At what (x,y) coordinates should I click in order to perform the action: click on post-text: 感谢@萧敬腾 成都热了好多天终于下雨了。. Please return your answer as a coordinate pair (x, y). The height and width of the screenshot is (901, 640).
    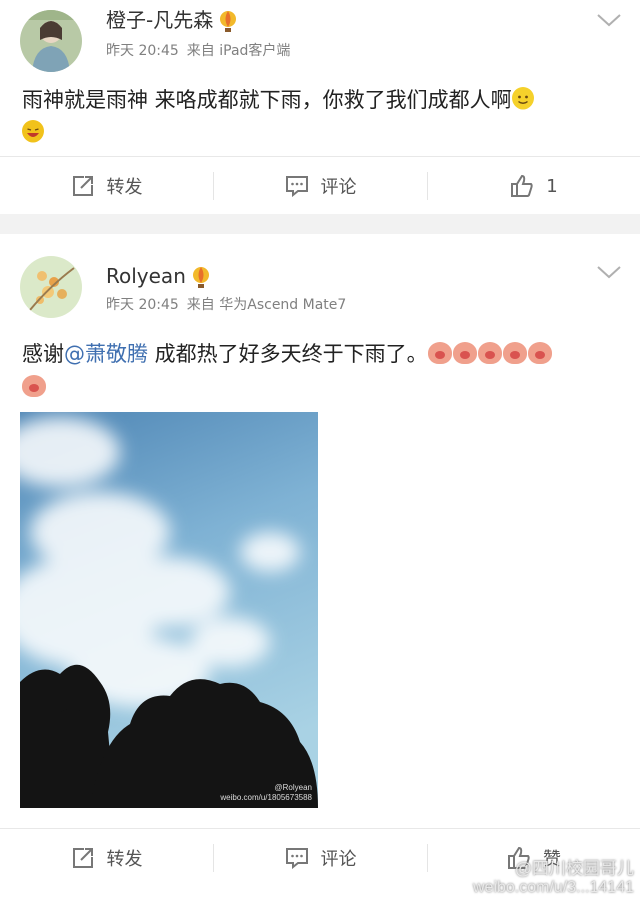
    Looking at the image, I should click on (322, 371).